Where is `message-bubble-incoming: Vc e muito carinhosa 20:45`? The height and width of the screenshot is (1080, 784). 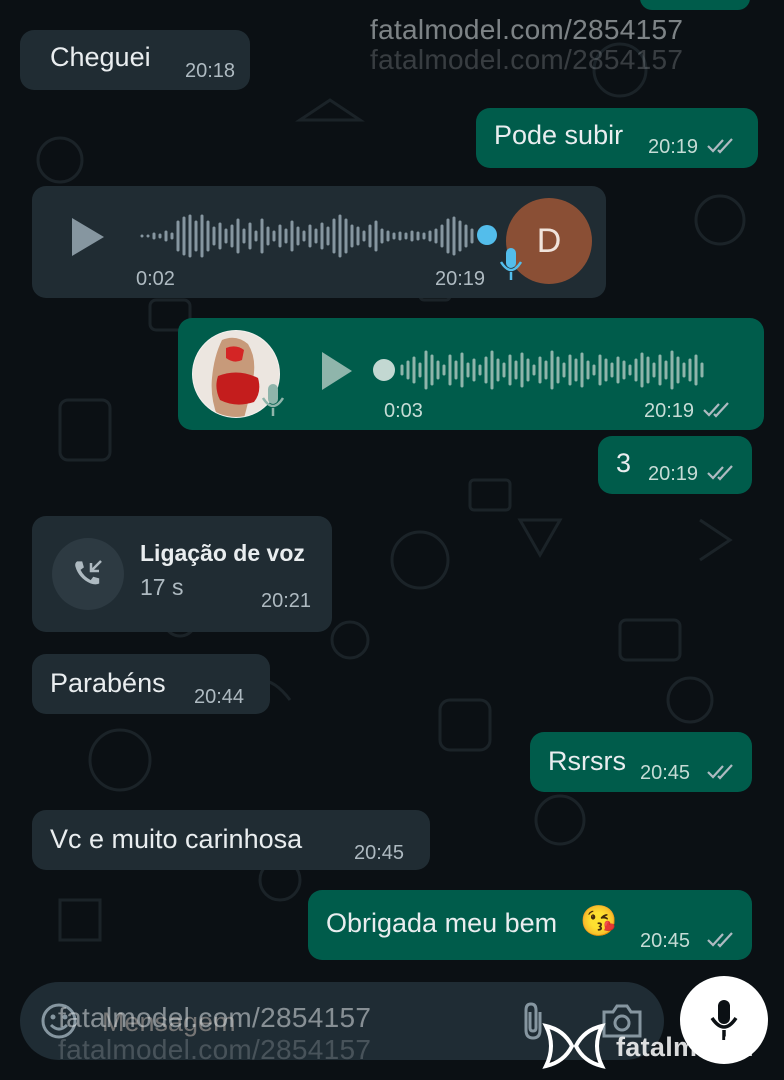 message-bubble-incoming: Vc e muito carinhosa 20:45 is located at coordinates (231, 840).